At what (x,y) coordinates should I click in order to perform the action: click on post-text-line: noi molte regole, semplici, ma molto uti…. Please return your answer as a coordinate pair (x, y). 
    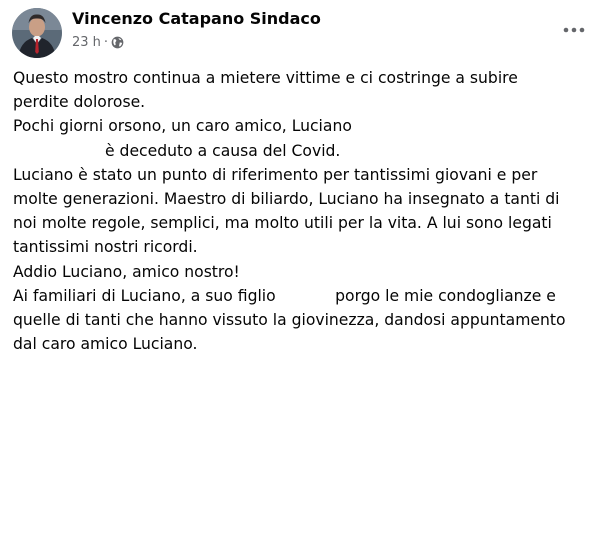
    Looking at the image, I should click on (282, 223).